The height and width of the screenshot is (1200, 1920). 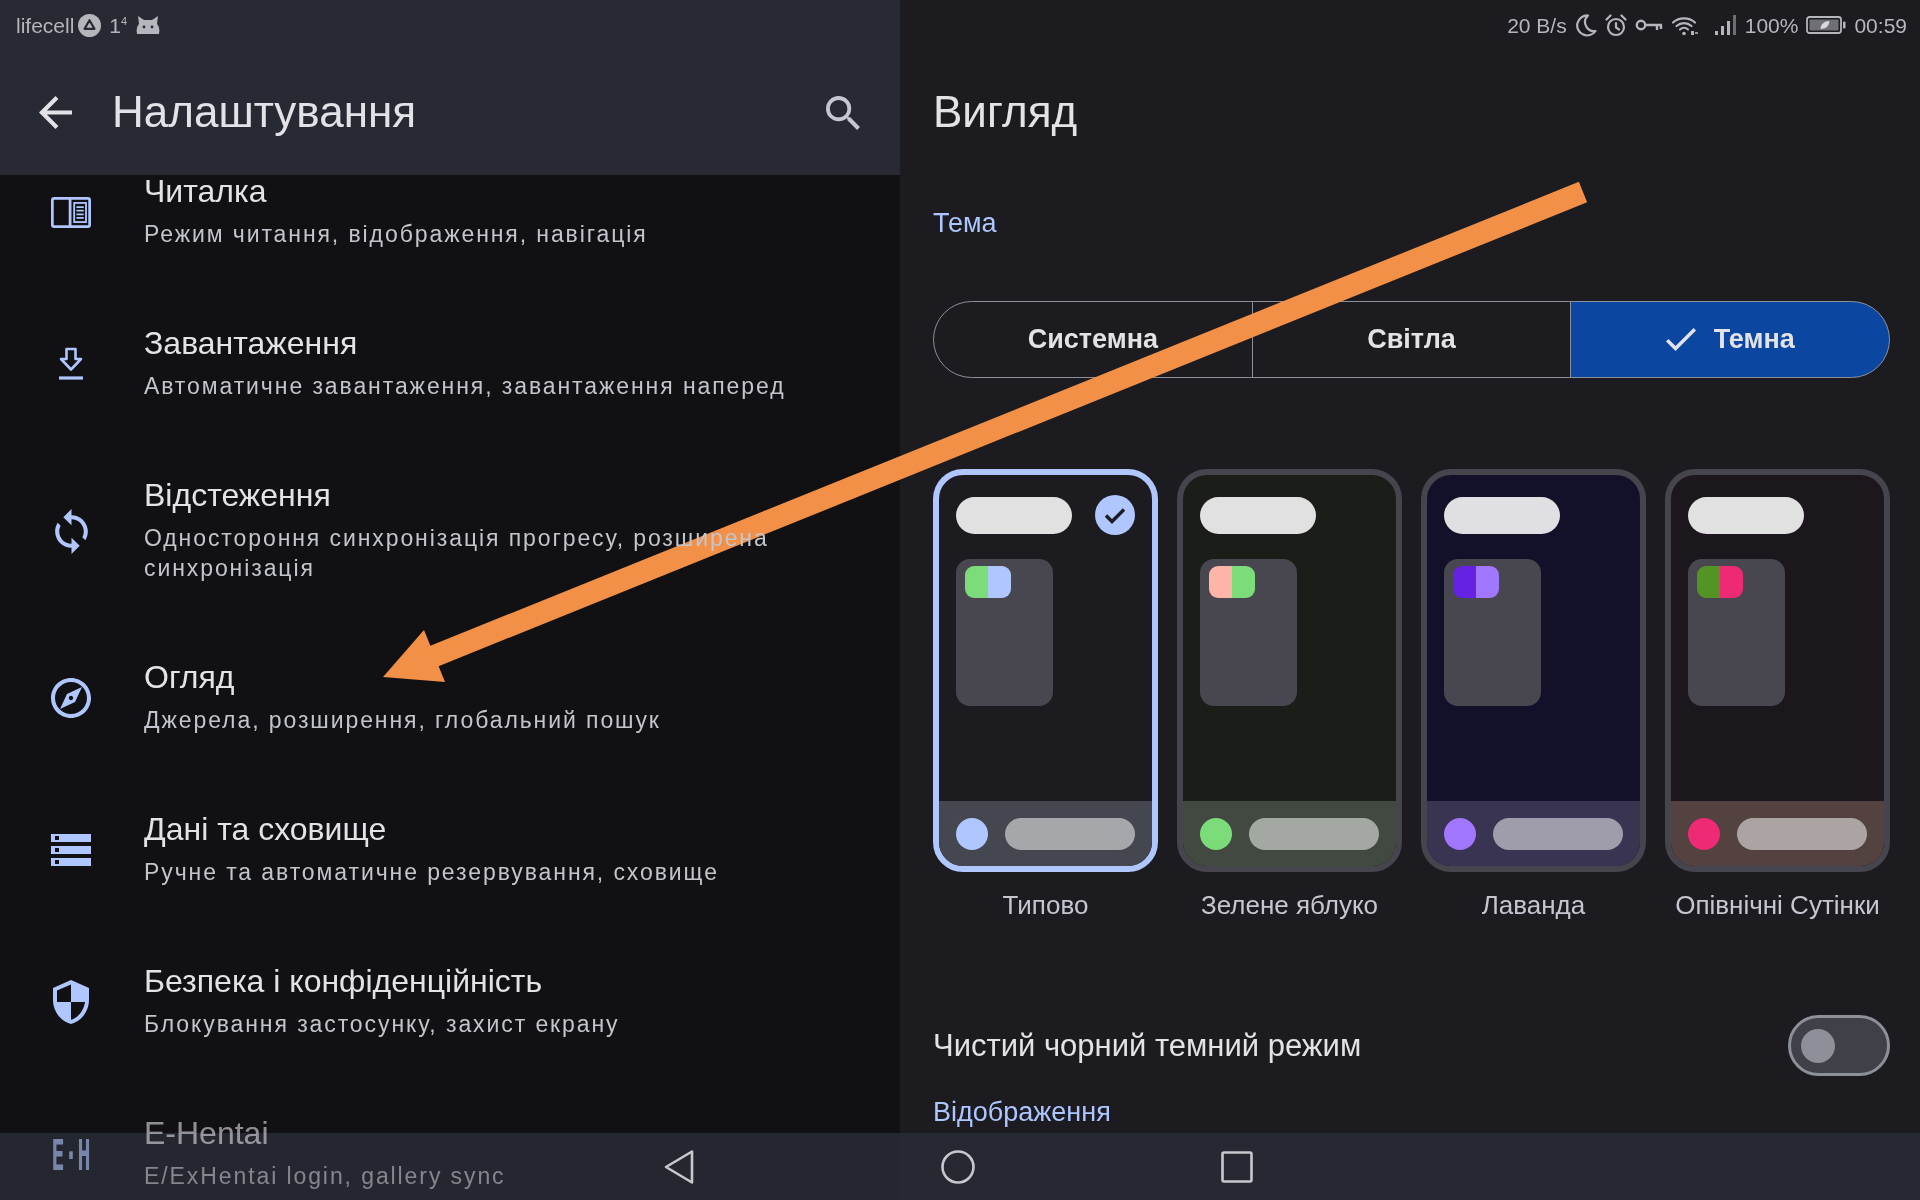 I want to click on theme-name: Опівнічні Сутінки, so click(x=1777, y=905).